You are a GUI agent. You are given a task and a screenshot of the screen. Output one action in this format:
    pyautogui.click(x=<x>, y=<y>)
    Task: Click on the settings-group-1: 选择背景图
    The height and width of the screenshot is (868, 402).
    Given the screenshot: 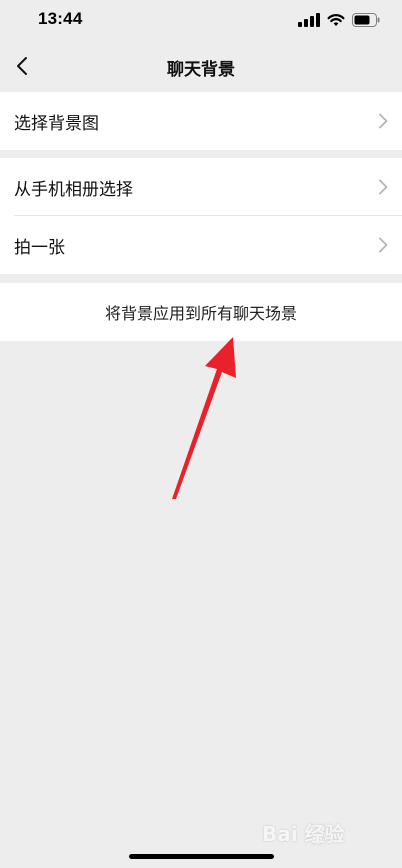 What is the action you would take?
    pyautogui.click(x=201, y=121)
    